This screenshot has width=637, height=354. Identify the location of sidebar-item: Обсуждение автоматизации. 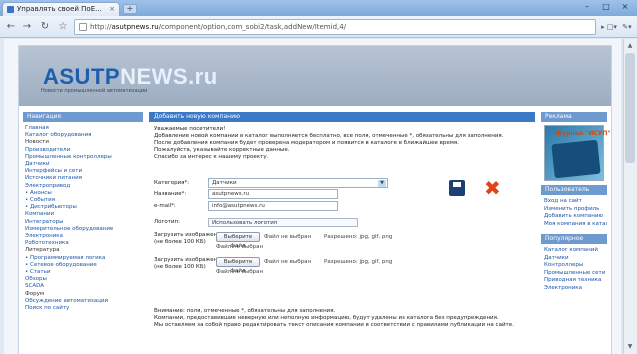
(83, 301).